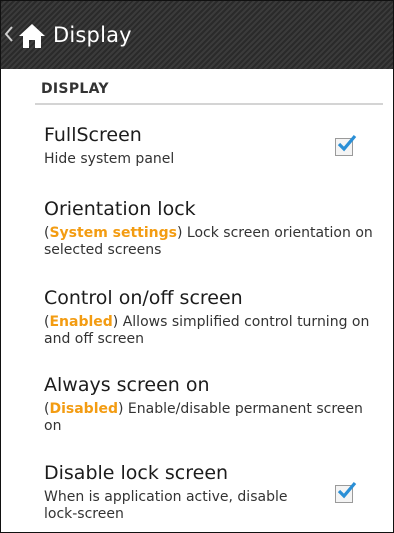 This screenshot has width=394, height=533. Describe the element at coordinates (9, 34) in the screenshot. I see `back-chevron-icon` at that location.